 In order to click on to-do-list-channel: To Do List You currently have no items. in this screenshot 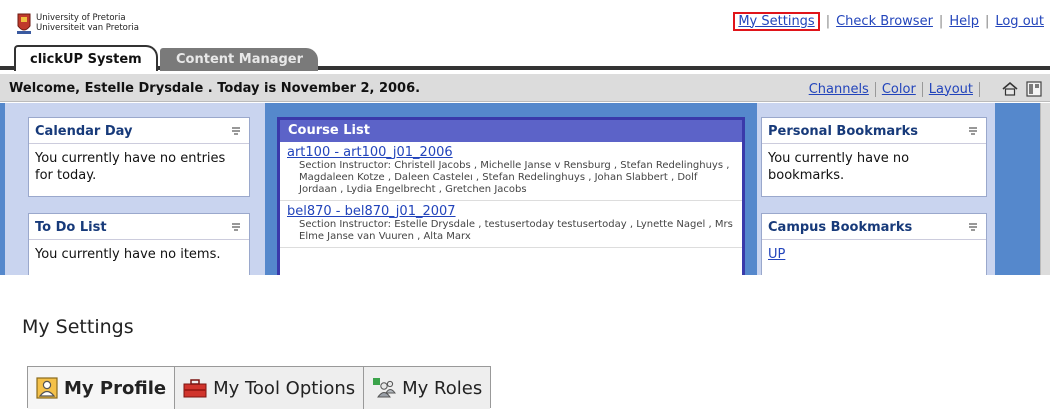, I will do `click(139, 244)`.